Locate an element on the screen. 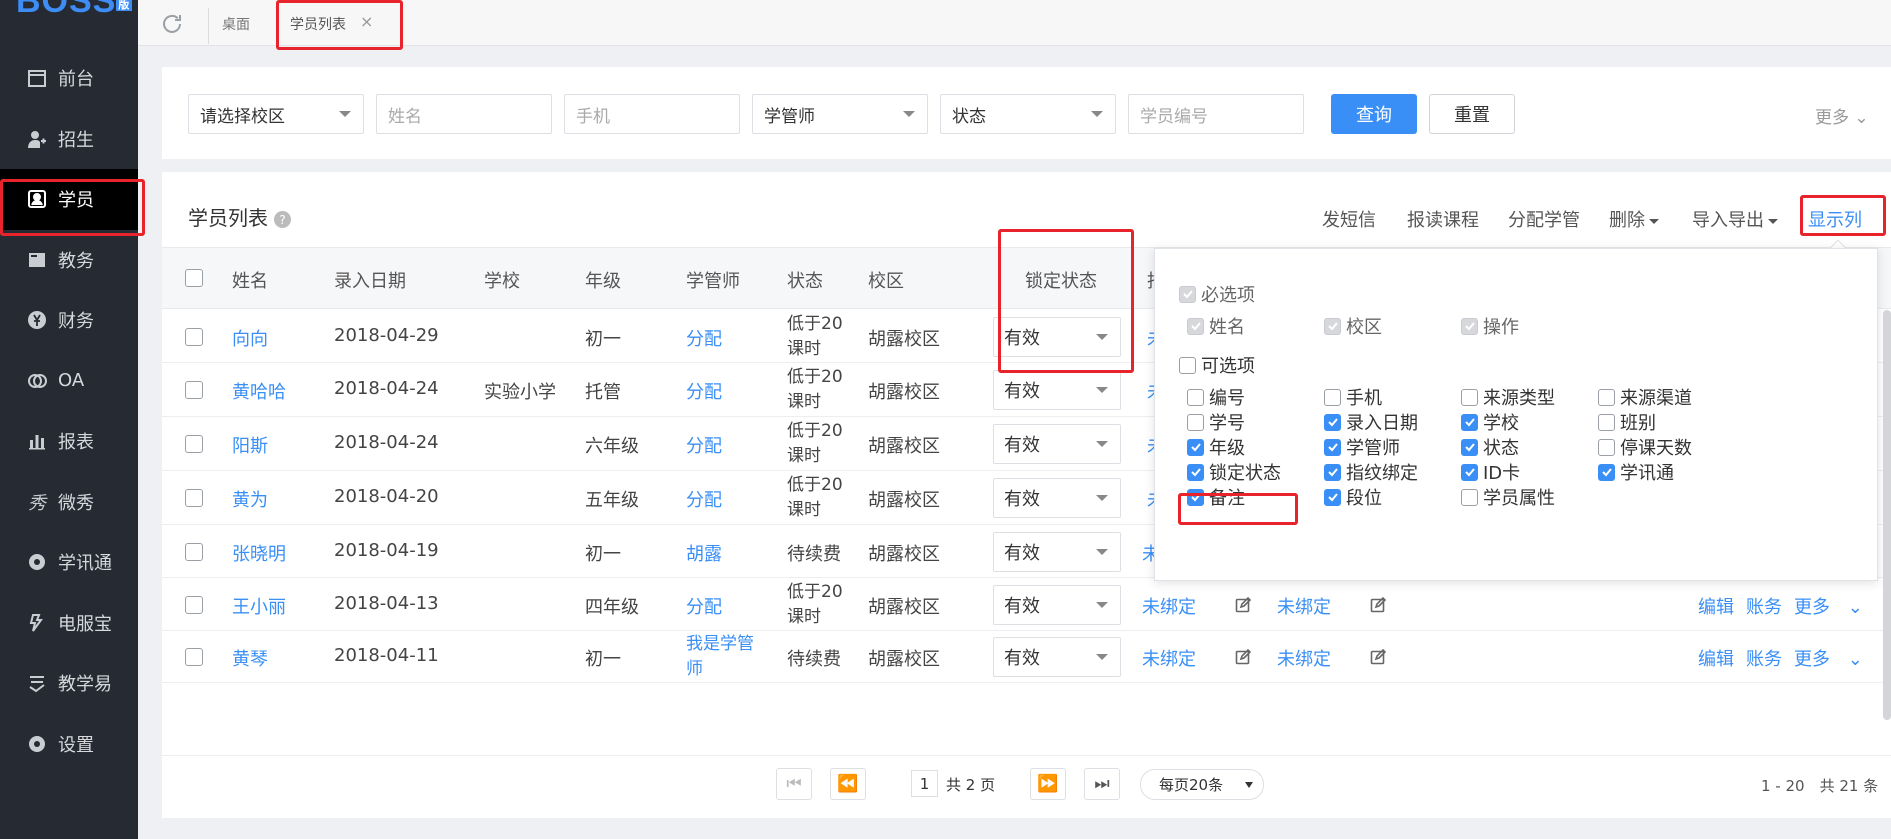 Image resolution: width=1891 pixels, height=839 pixels. sidebar-item: 教学易 is located at coordinates (69, 683).